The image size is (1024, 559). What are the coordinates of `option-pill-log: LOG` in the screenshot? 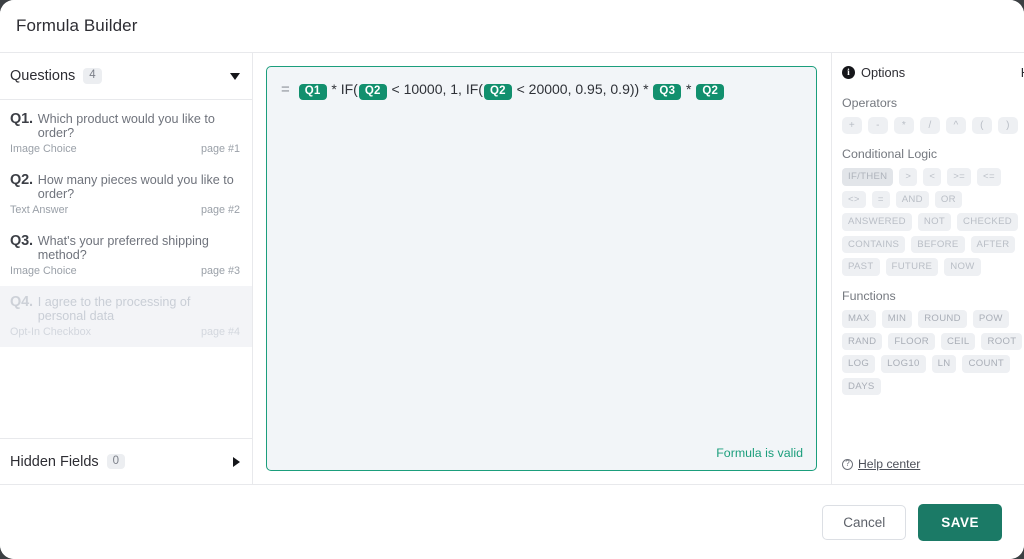 It's located at (859, 364).